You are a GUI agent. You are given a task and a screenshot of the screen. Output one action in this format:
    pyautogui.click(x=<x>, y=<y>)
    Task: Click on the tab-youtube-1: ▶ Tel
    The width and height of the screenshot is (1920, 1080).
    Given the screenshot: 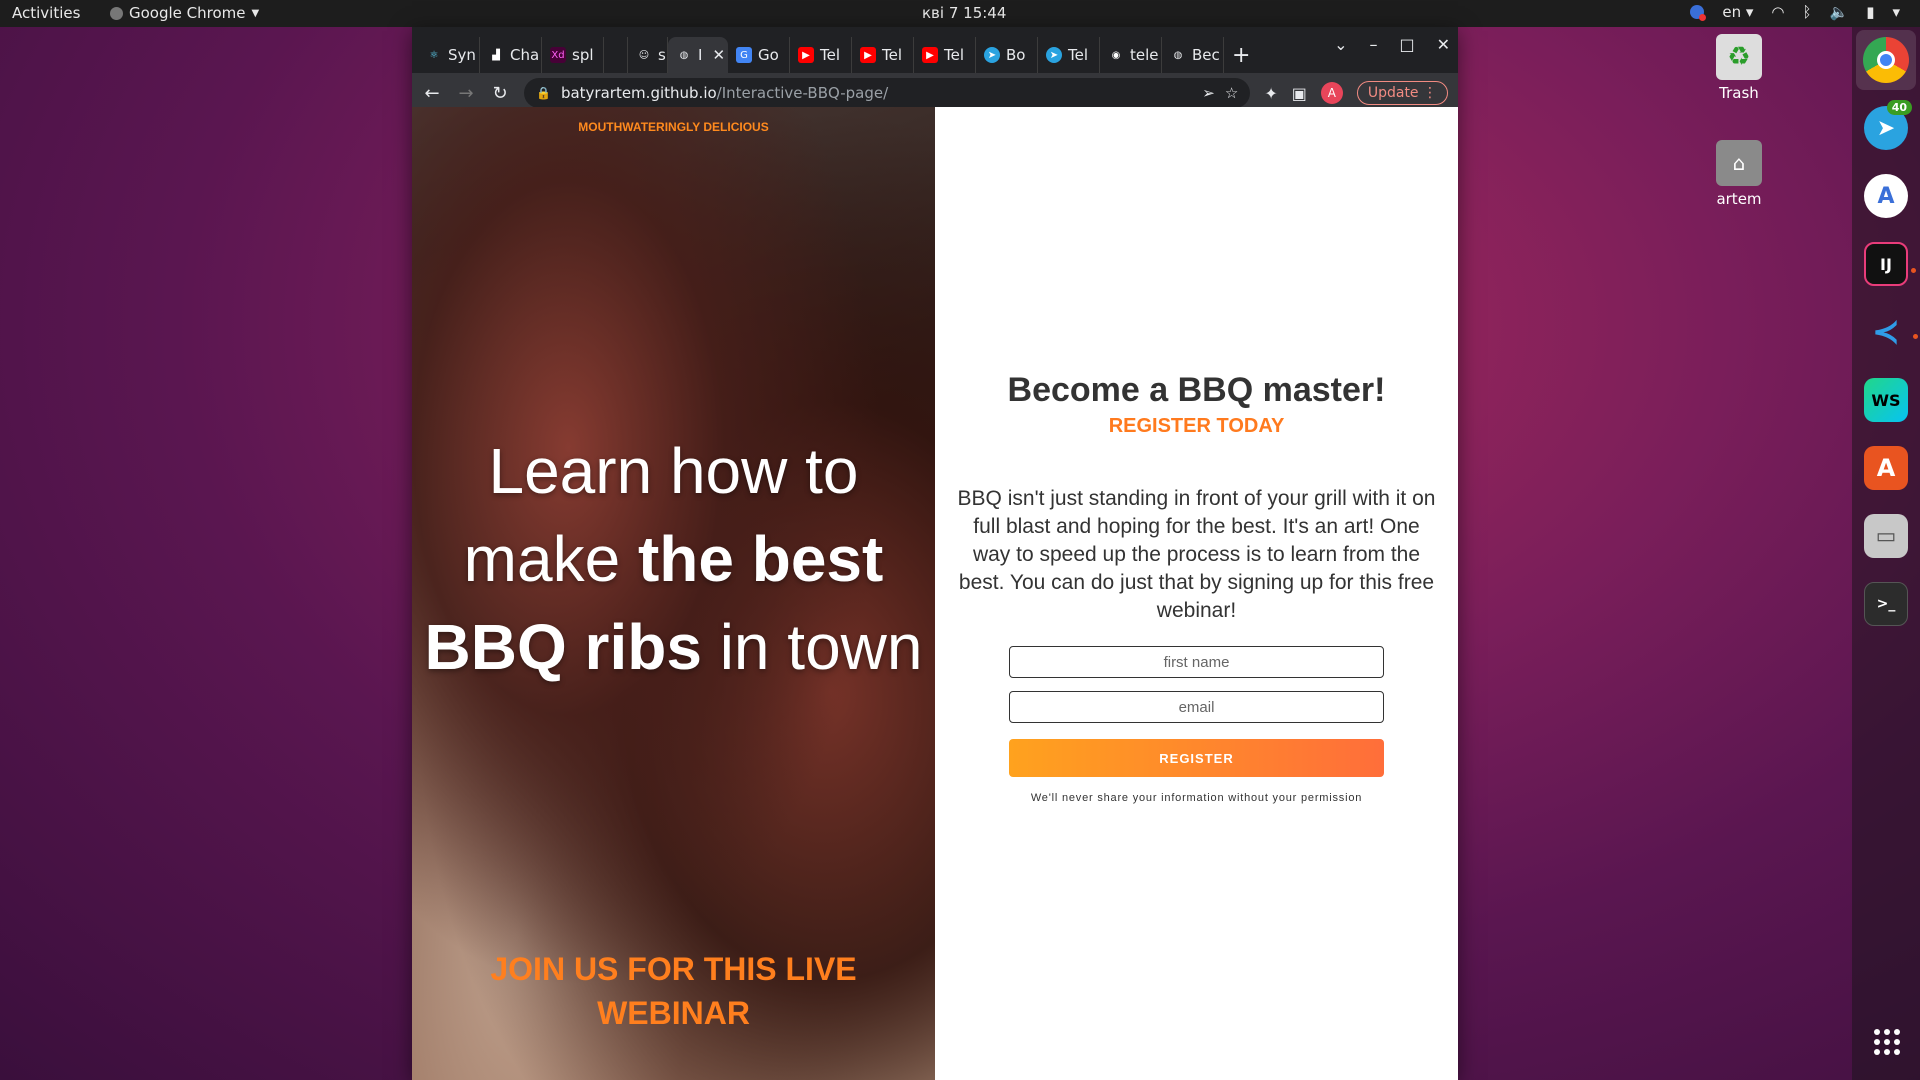 What is the action you would take?
    pyautogui.click(x=821, y=55)
    